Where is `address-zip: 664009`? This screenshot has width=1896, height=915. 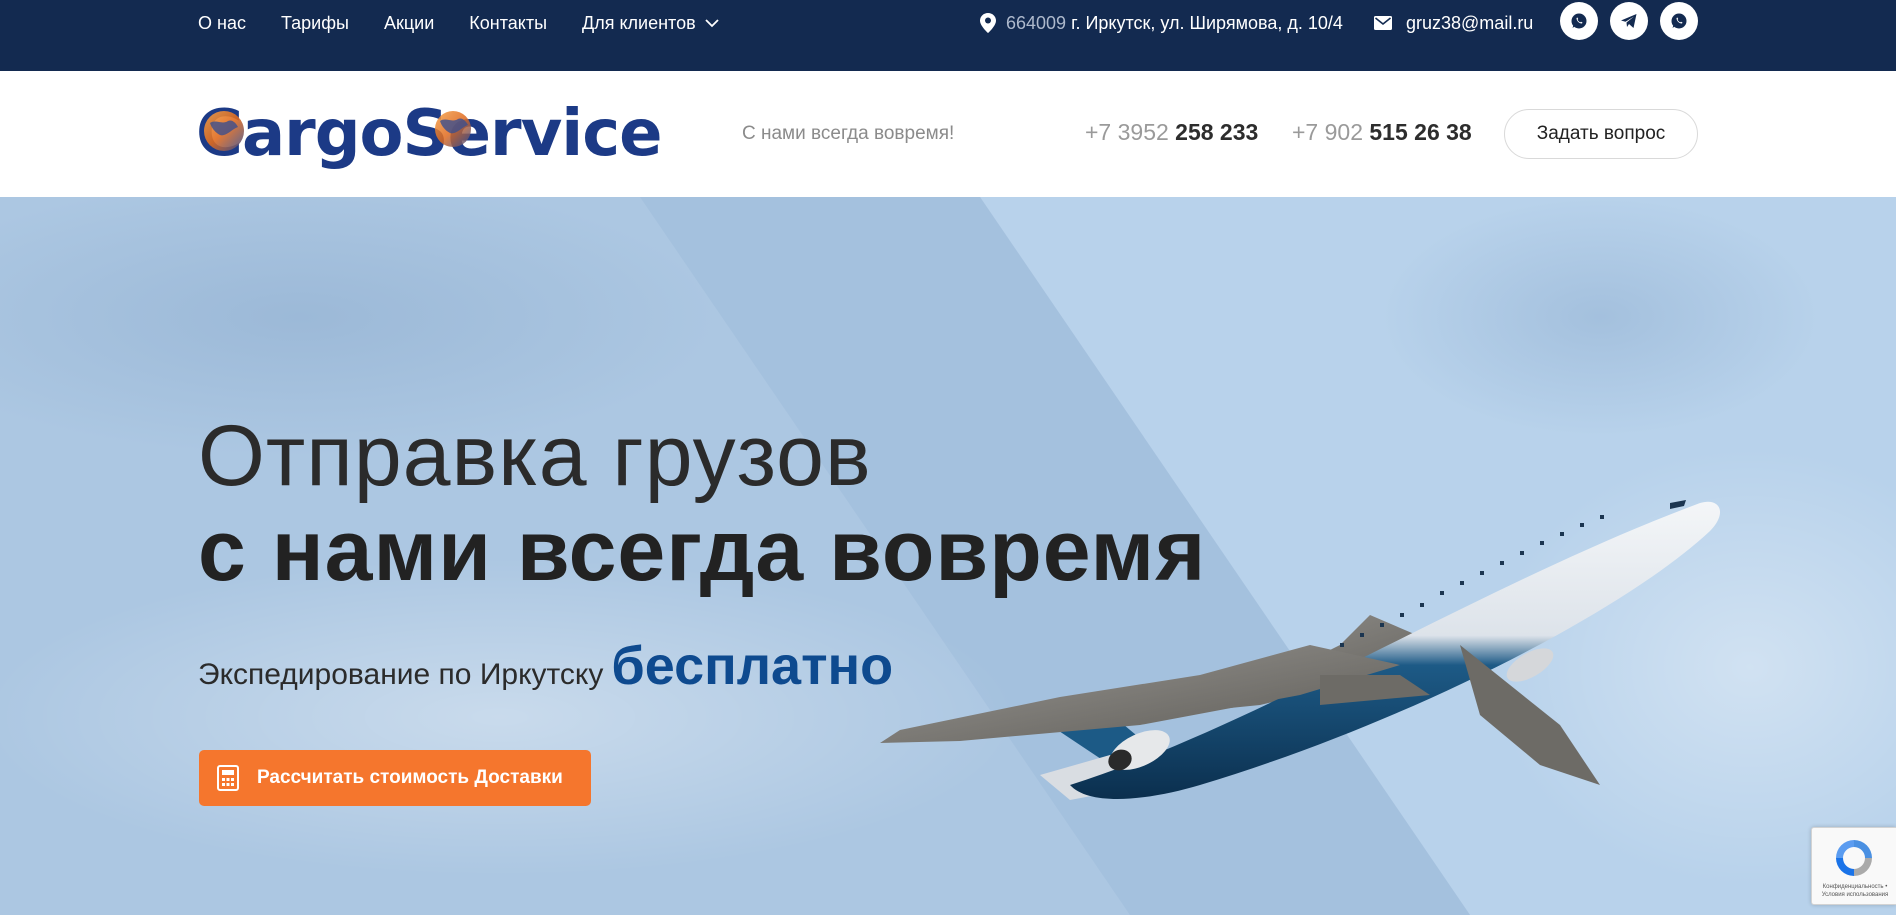 address-zip: 664009 is located at coordinates (1036, 22).